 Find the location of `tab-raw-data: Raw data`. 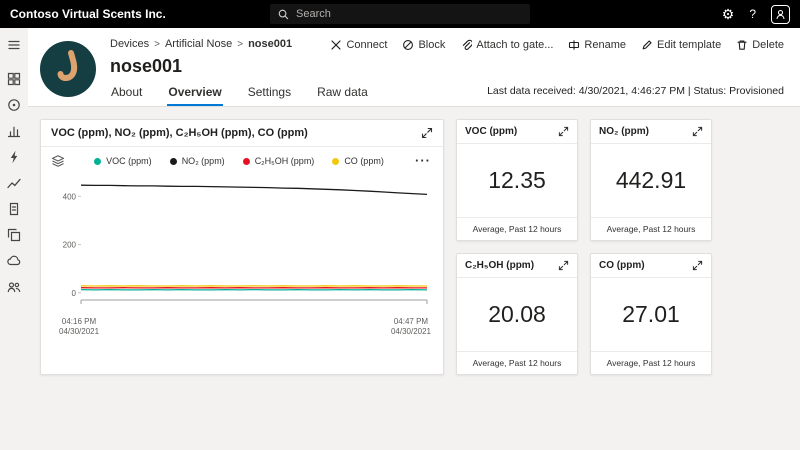

tab-raw-data: Raw data is located at coordinates (342, 92).